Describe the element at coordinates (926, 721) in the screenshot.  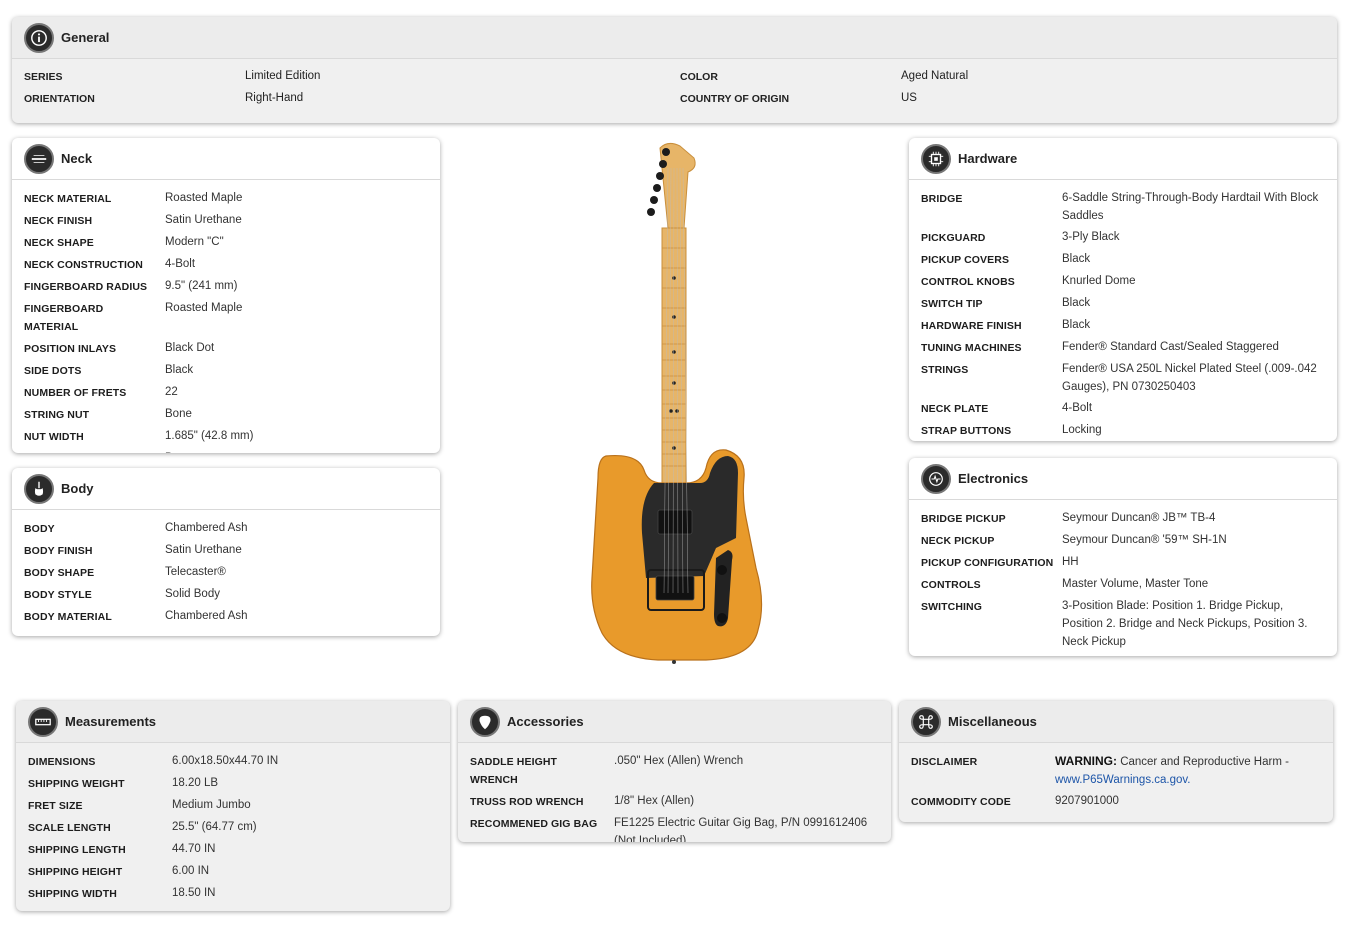
I see `command-icon` at that location.